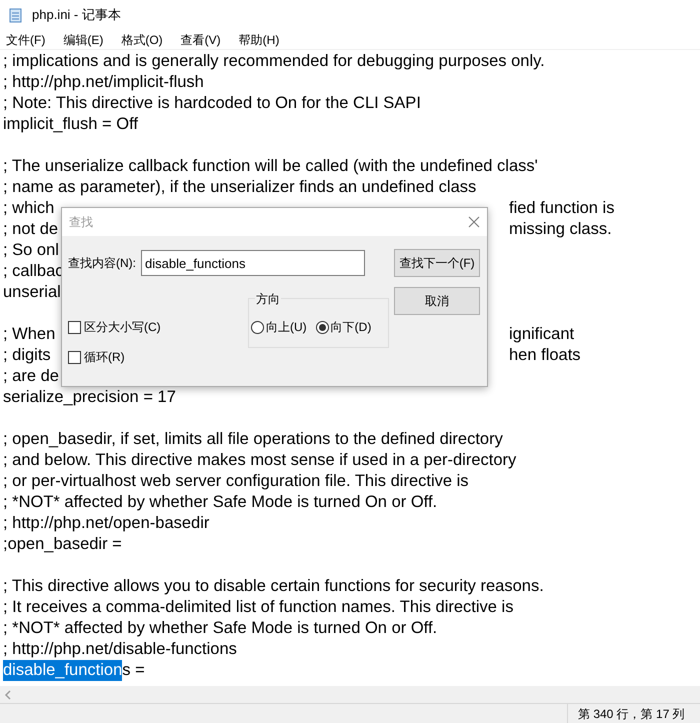 This screenshot has height=723, width=700. What do you see at coordinates (274, 61) in the screenshot?
I see `text-line: ; implications and is generally recommended for debugging purposes only.` at bounding box center [274, 61].